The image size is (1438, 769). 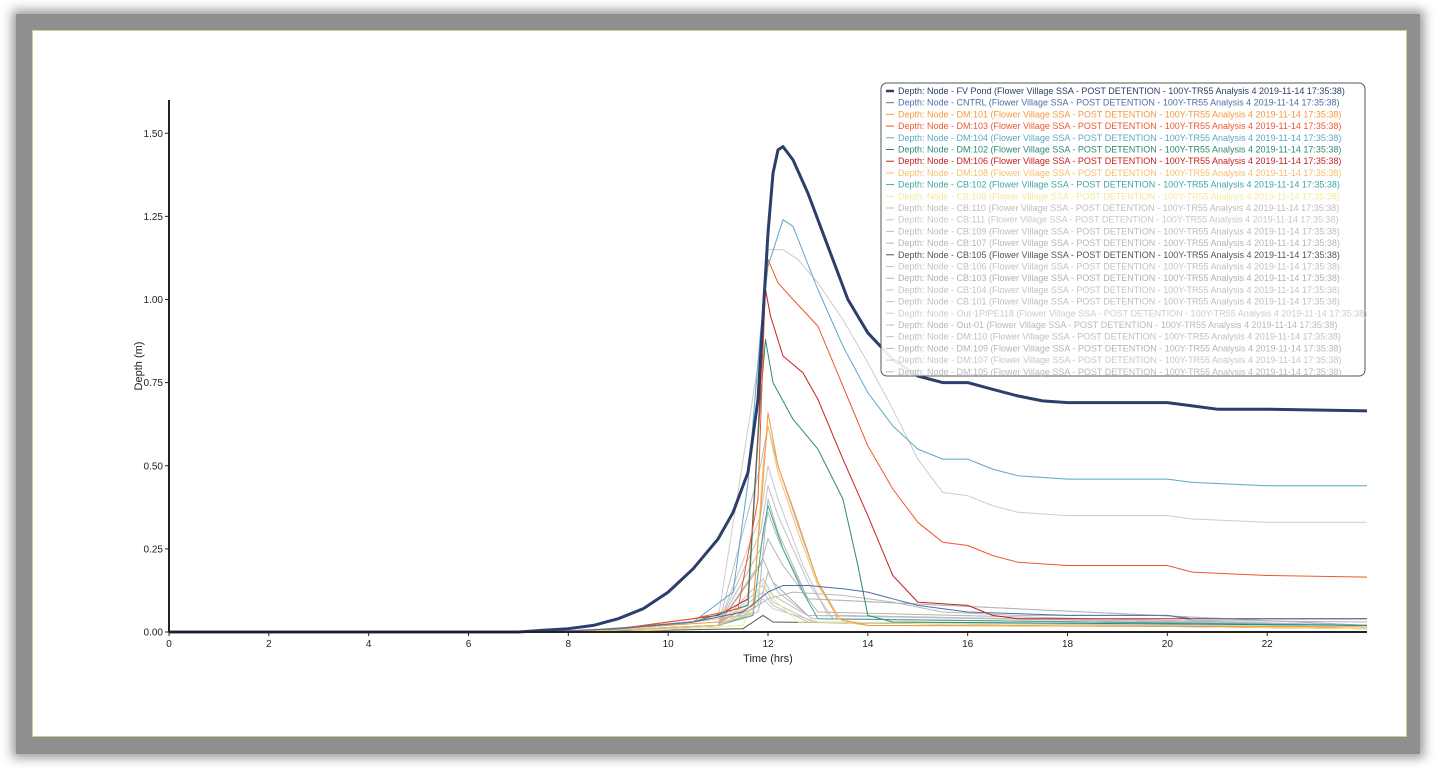 What do you see at coordinates (768, 659) in the screenshot?
I see `x-axis-title: Time (hrs)` at bounding box center [768, 659].